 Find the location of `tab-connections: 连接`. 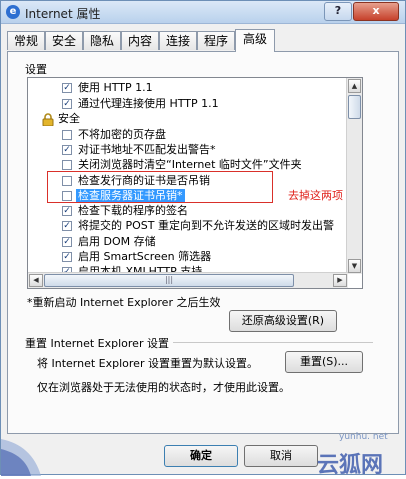

tab-connections: 连接 is located at coordinates (178, 40).